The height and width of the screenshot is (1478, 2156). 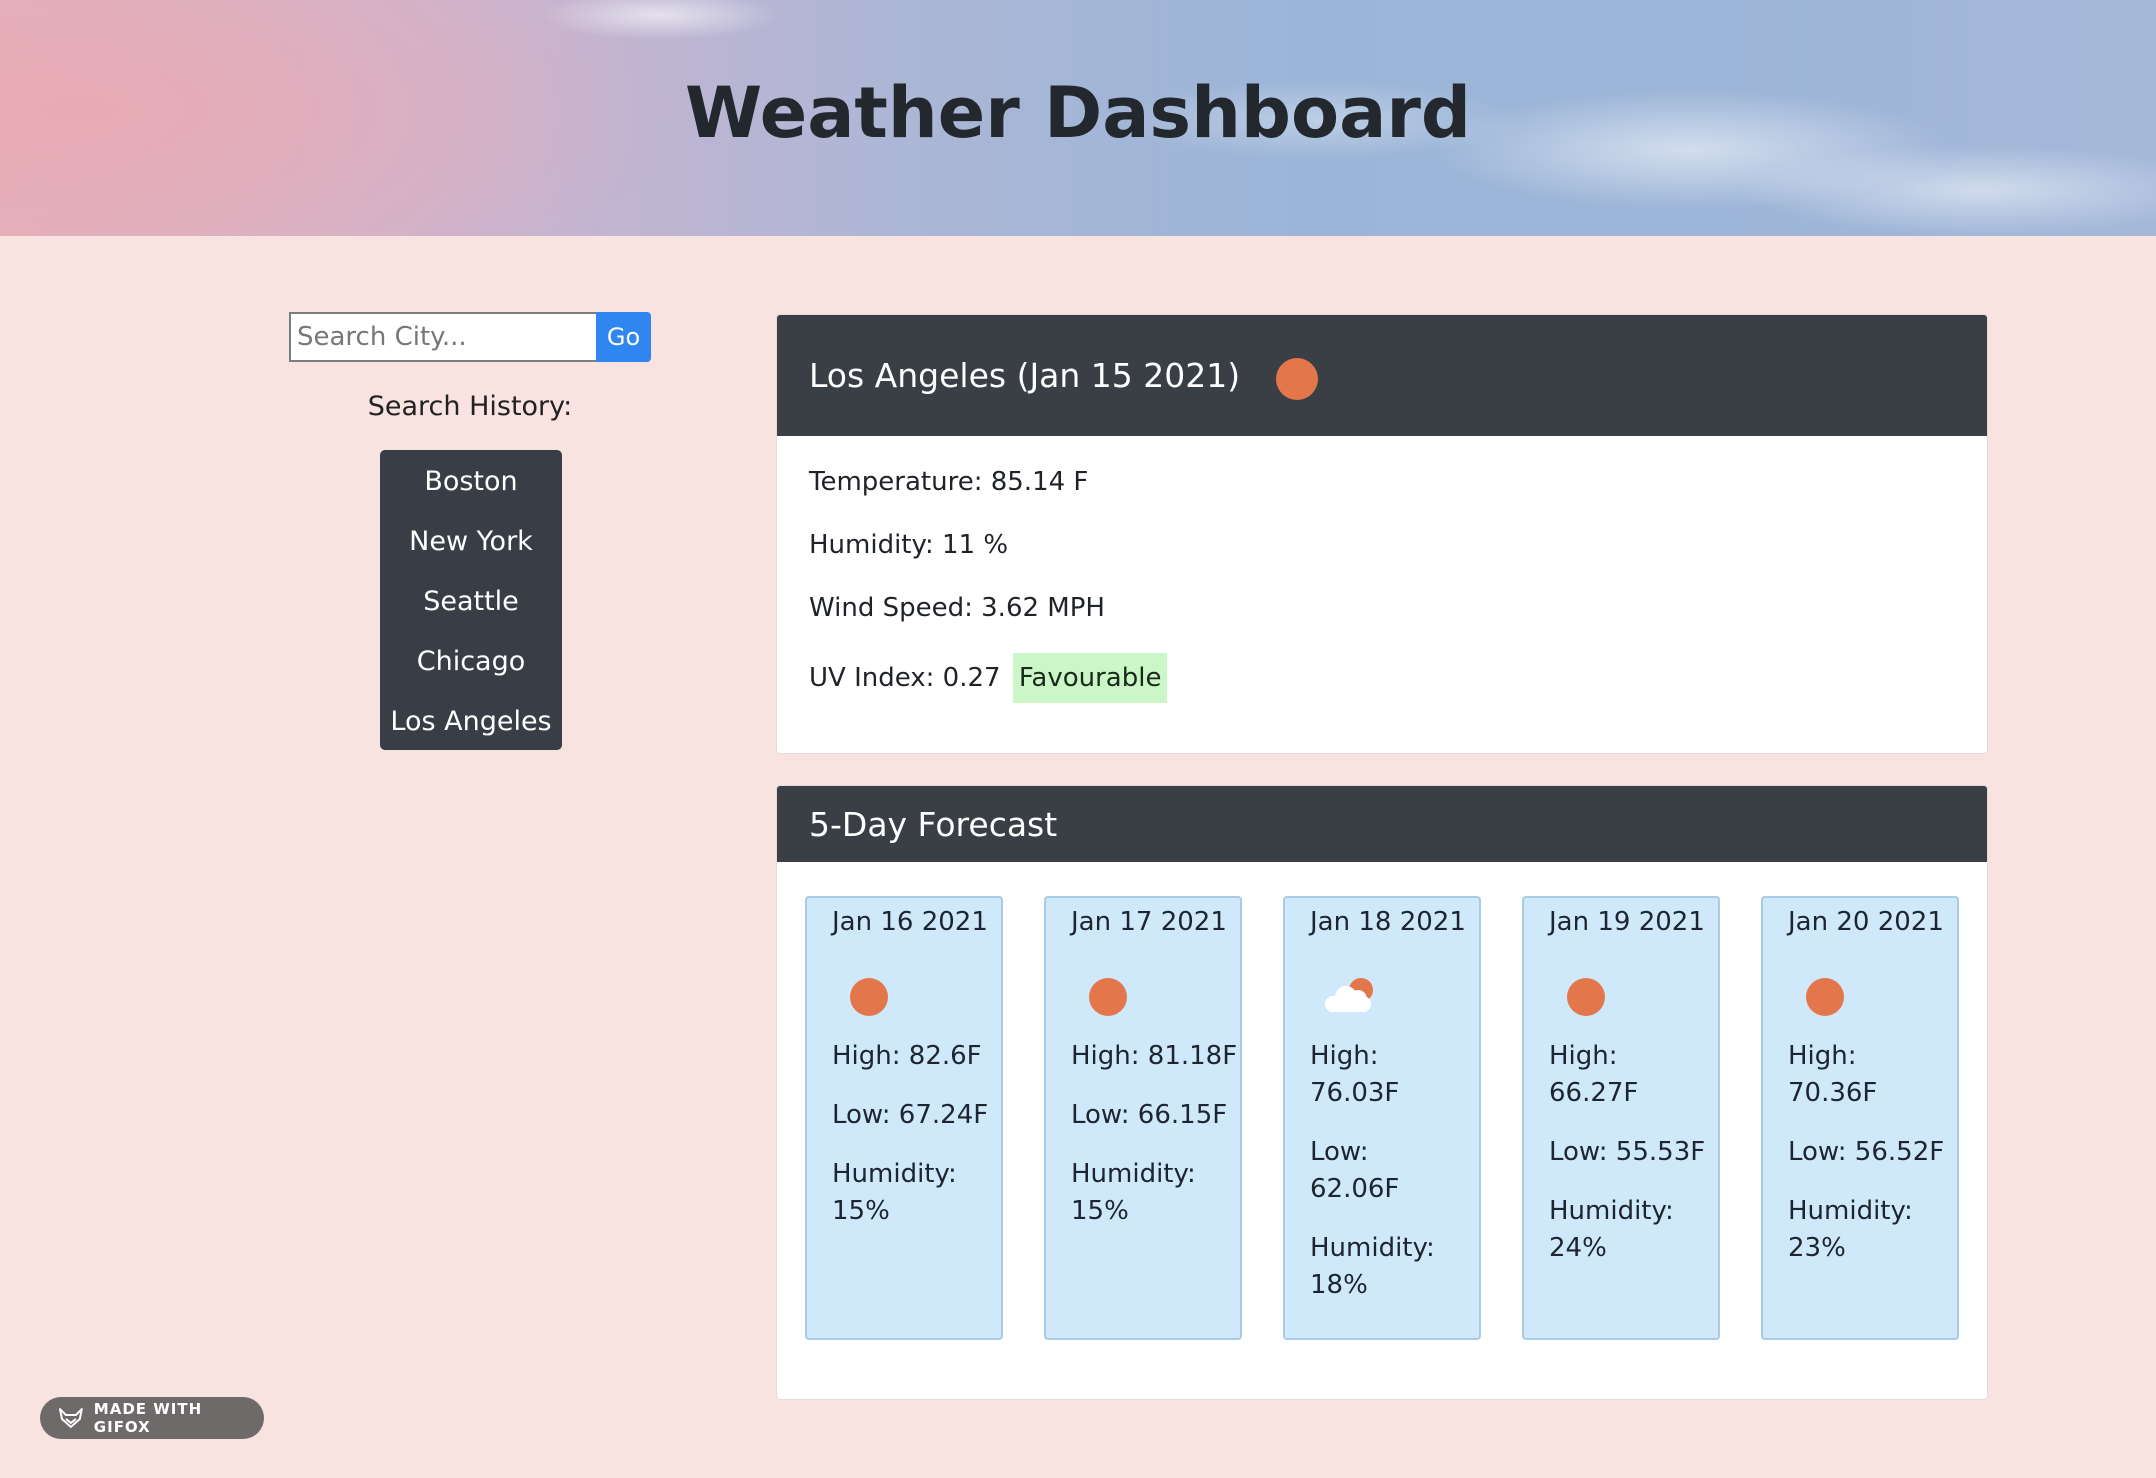 I want to click on uv-index-text: UV Index: 0.27, so click(x=905, y=678).